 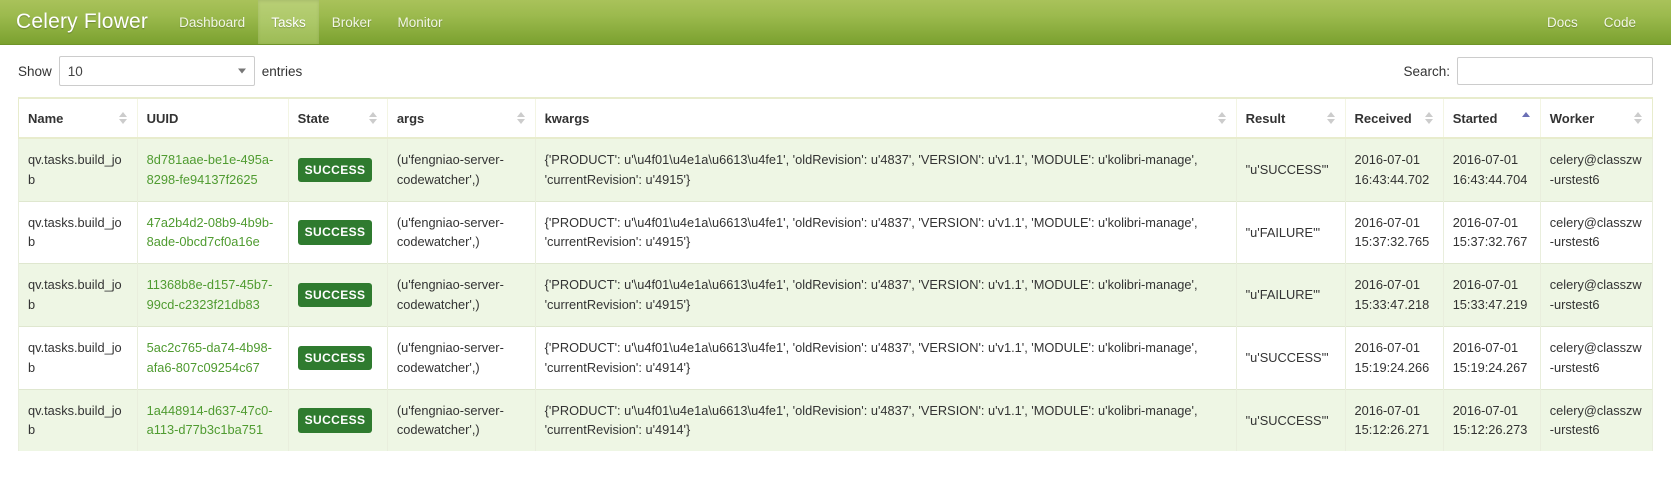 What do you see at coordinates (1572, 118) in the screenshot?
I see `column-label-worker: Worker` at bounding box center [1572, 118].